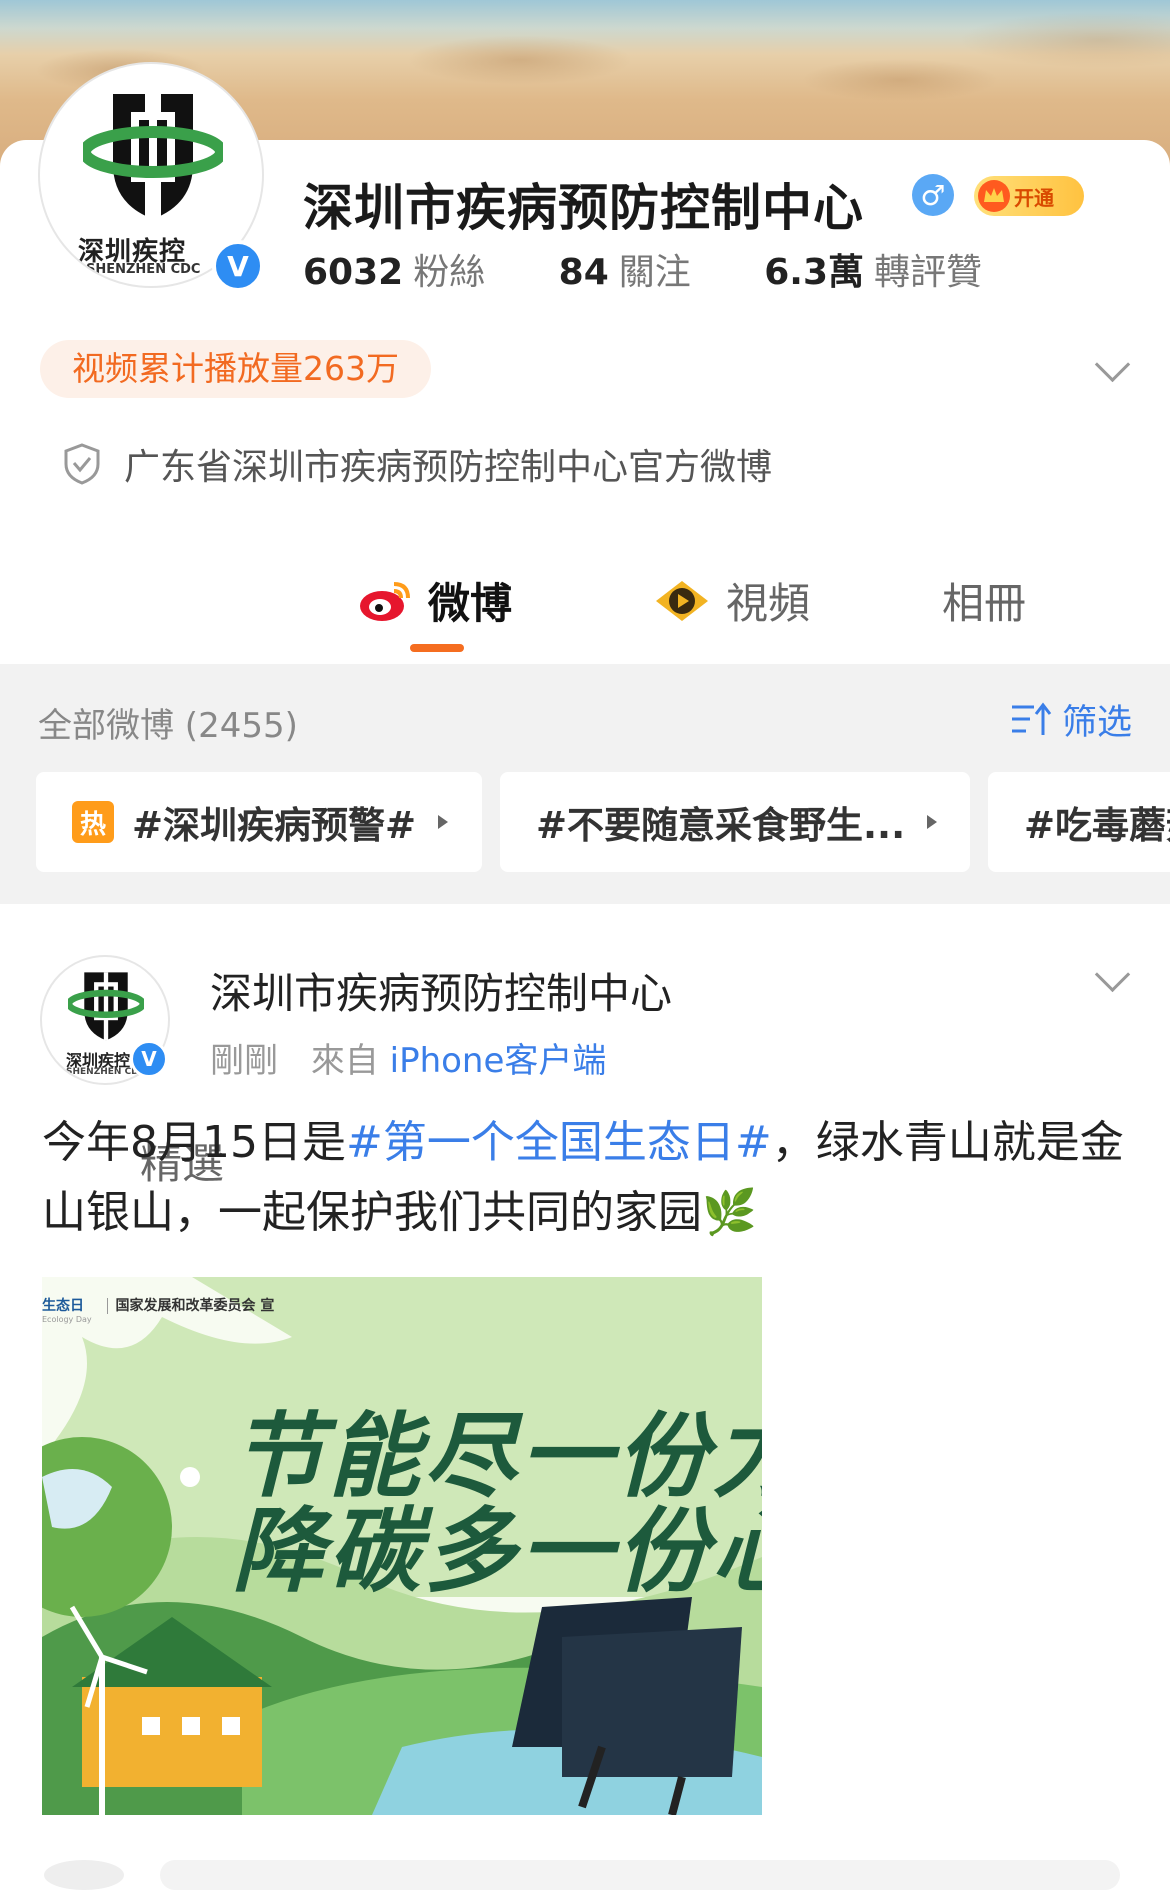  I want to click on post-meta: 剛剛 來自 iPhone客户端, so click(408, 1057).